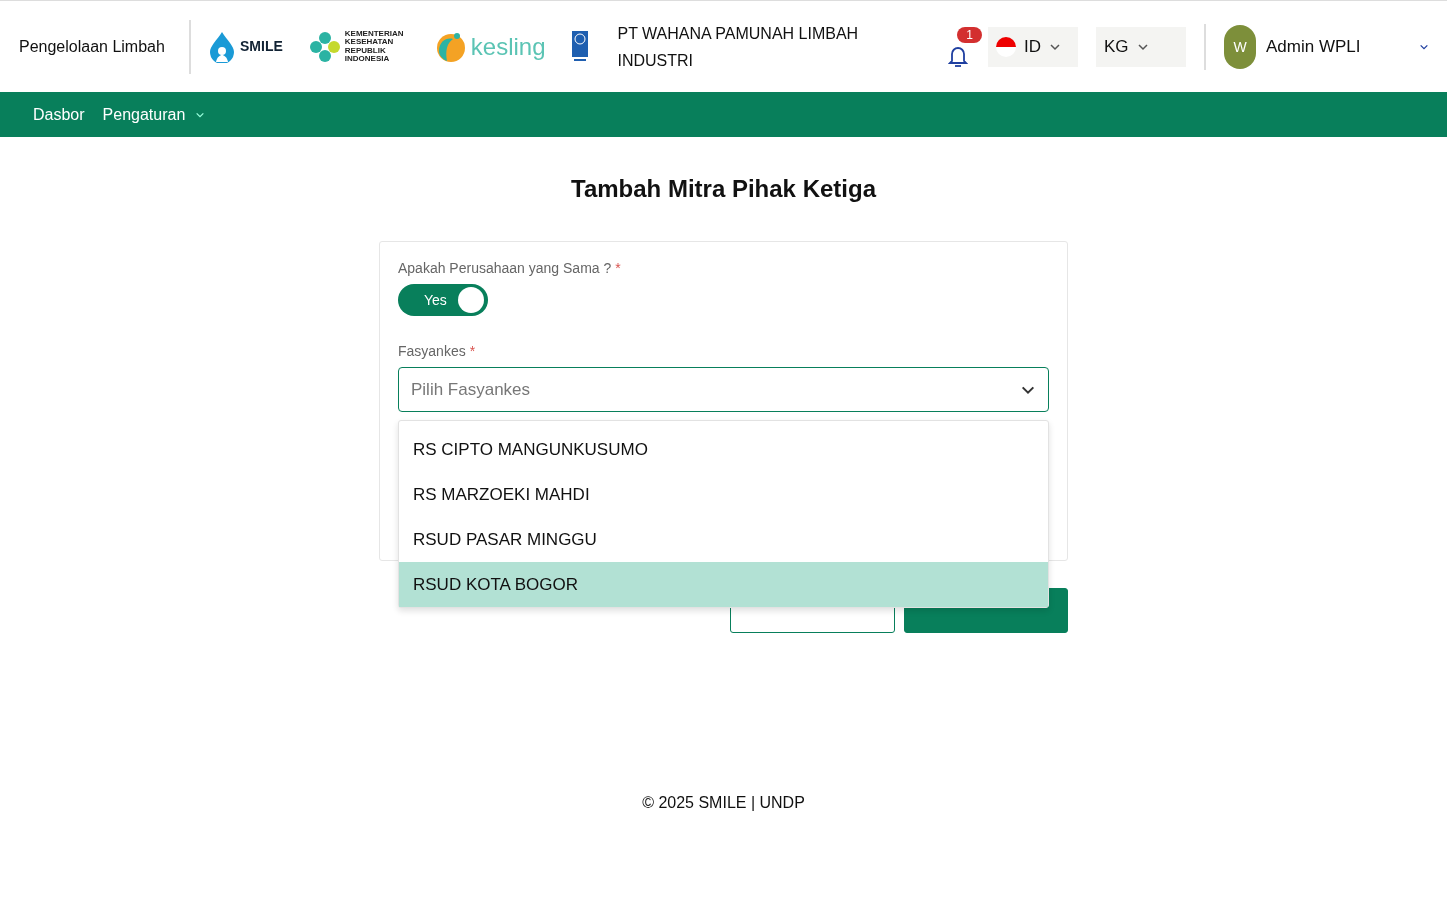 The image size is (1447, 912). What do you see at coordinates (723, 803) in the screenshot?
I see `footer-text: © 2025 SMILE | UNDP` at bounding box center [723, 803].